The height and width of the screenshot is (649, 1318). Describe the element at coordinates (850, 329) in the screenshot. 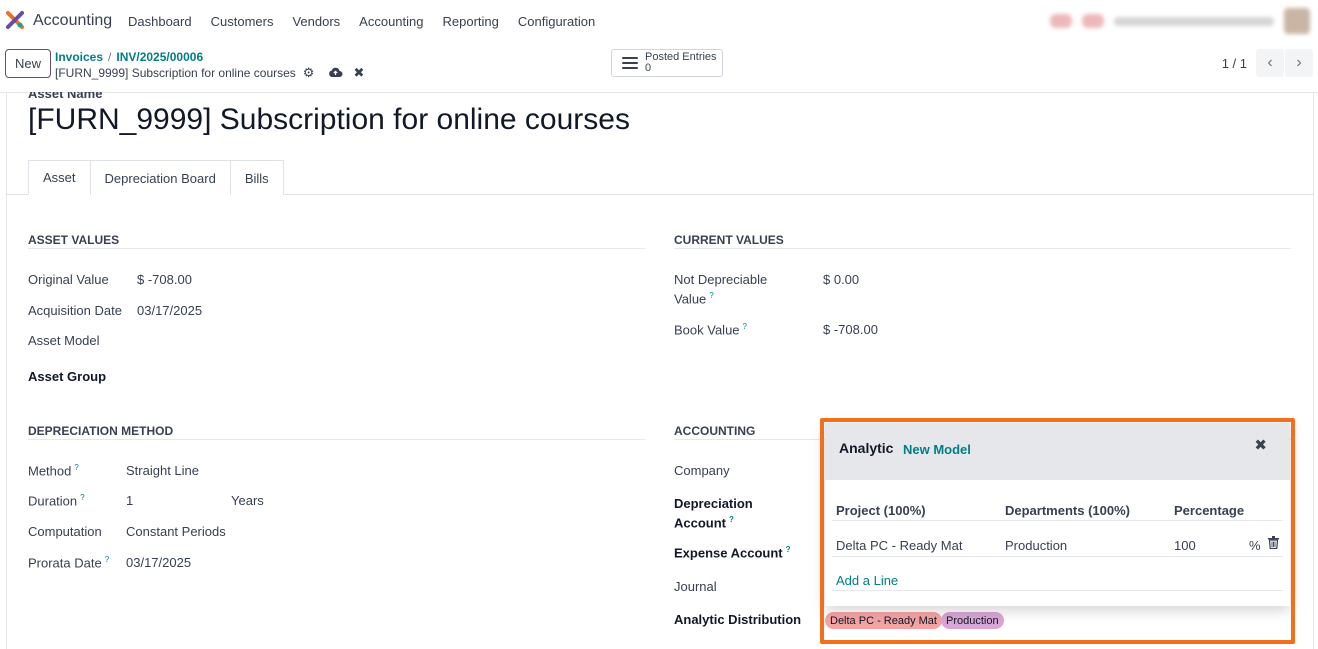

I see `book-value: $ -708.00` at that location.